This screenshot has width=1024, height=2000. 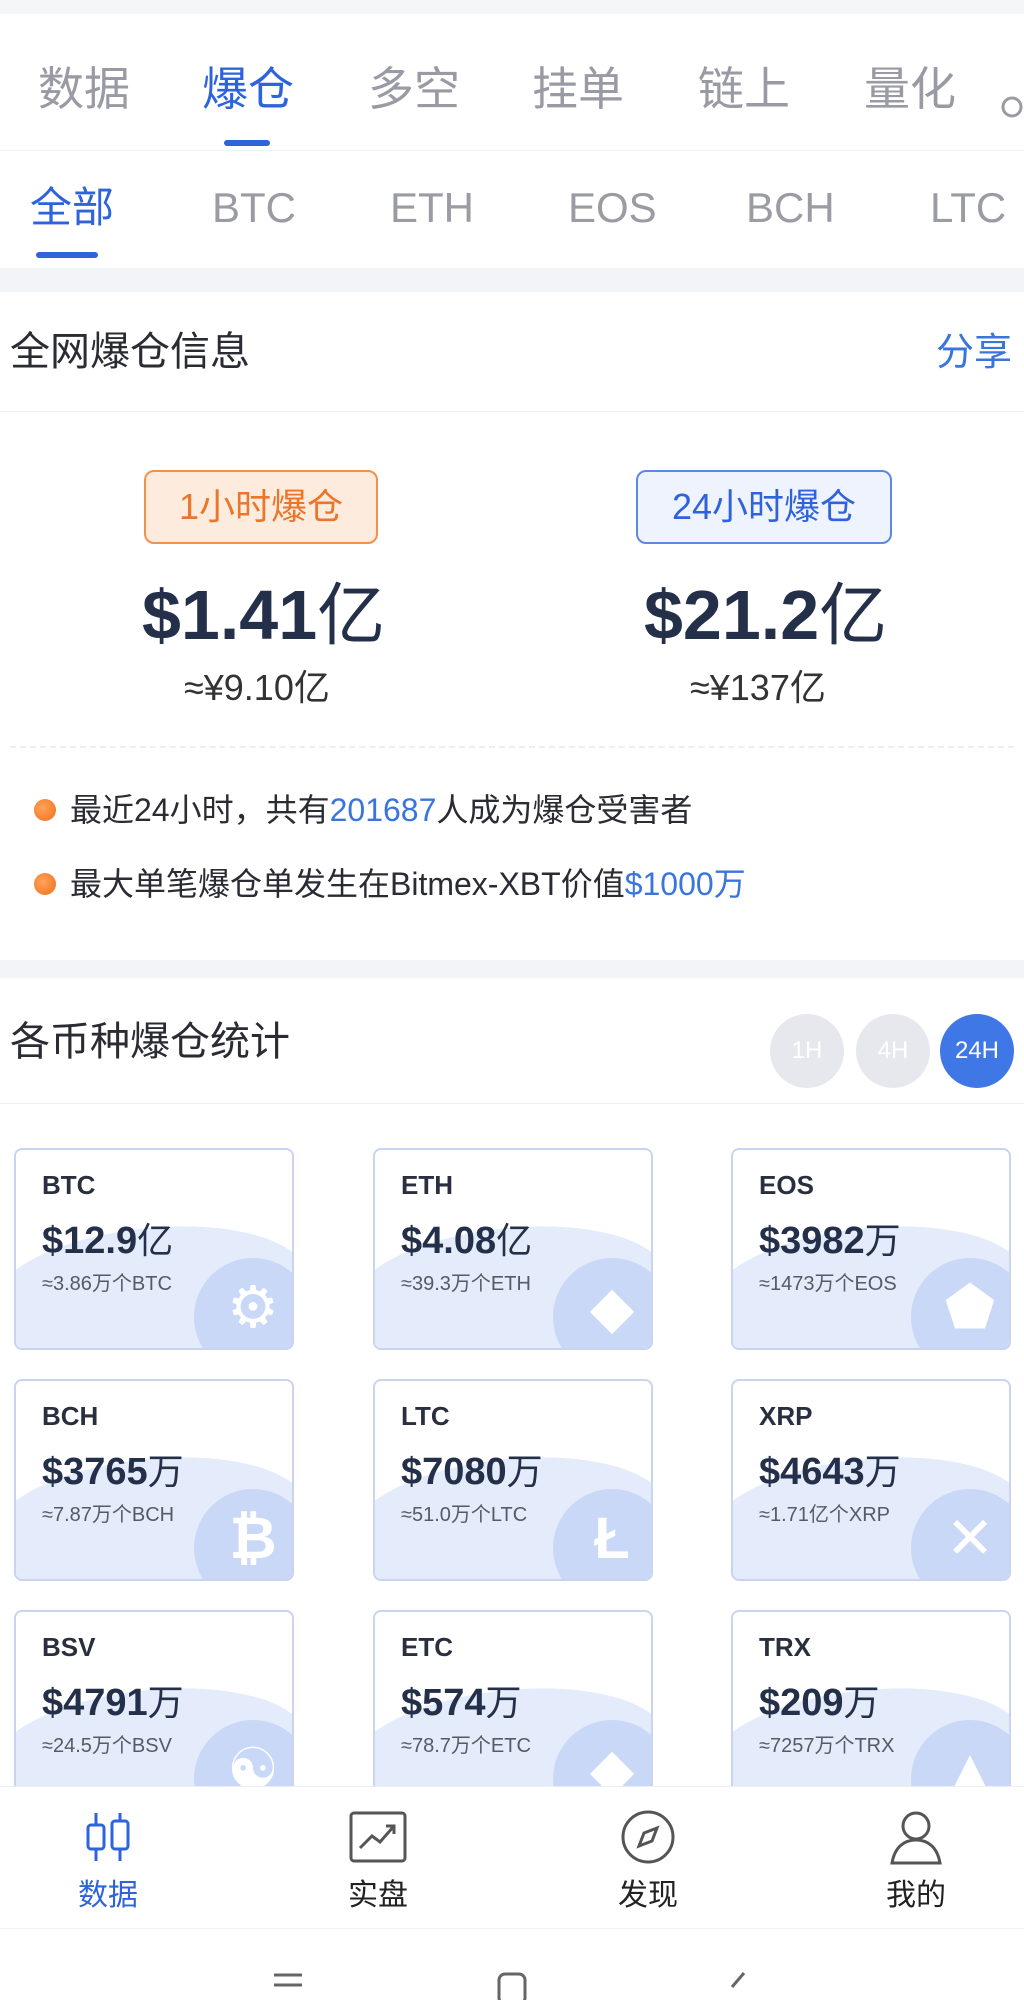 I want to click on coin-card-ltc: Ł LTC $7080万 ≈51.0万个LTC, so click(x=513, y=1480).